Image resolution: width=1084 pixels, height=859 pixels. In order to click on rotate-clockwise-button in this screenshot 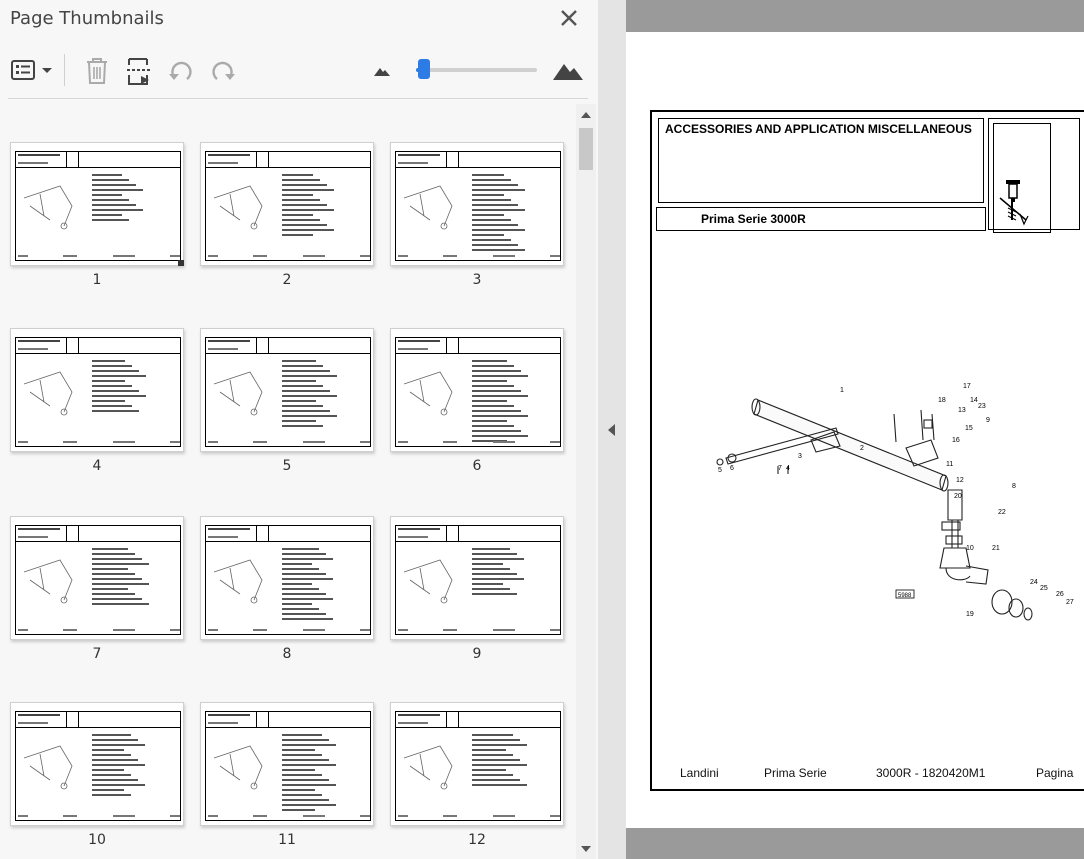, I will do `click(223, 71)`.